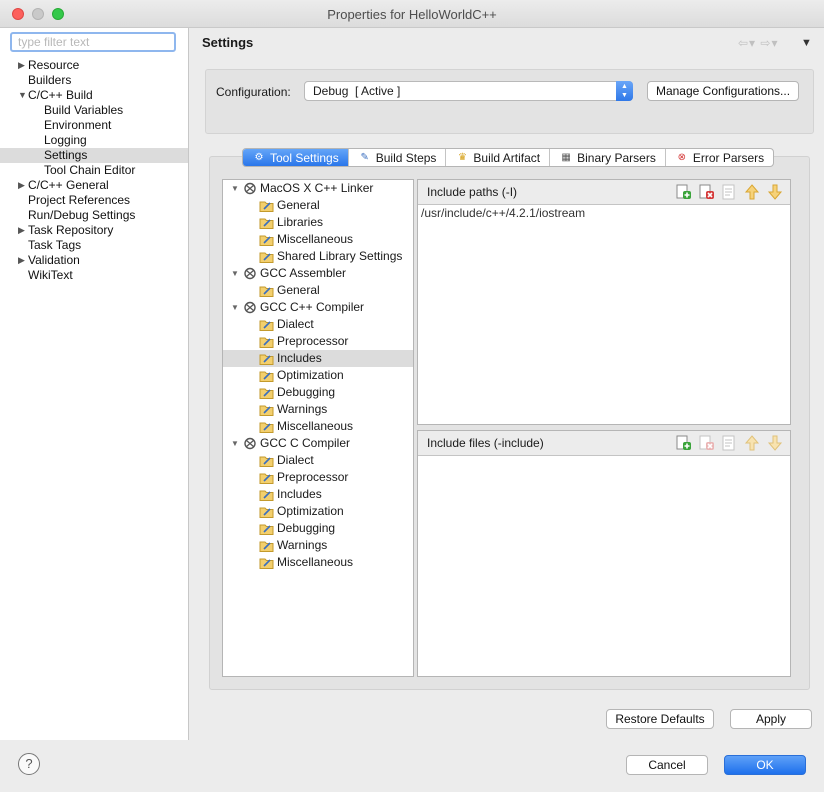  Describe the element at coordinates (94, 155) in the screenshot. I see `sidebar-item: Settings` at that location.